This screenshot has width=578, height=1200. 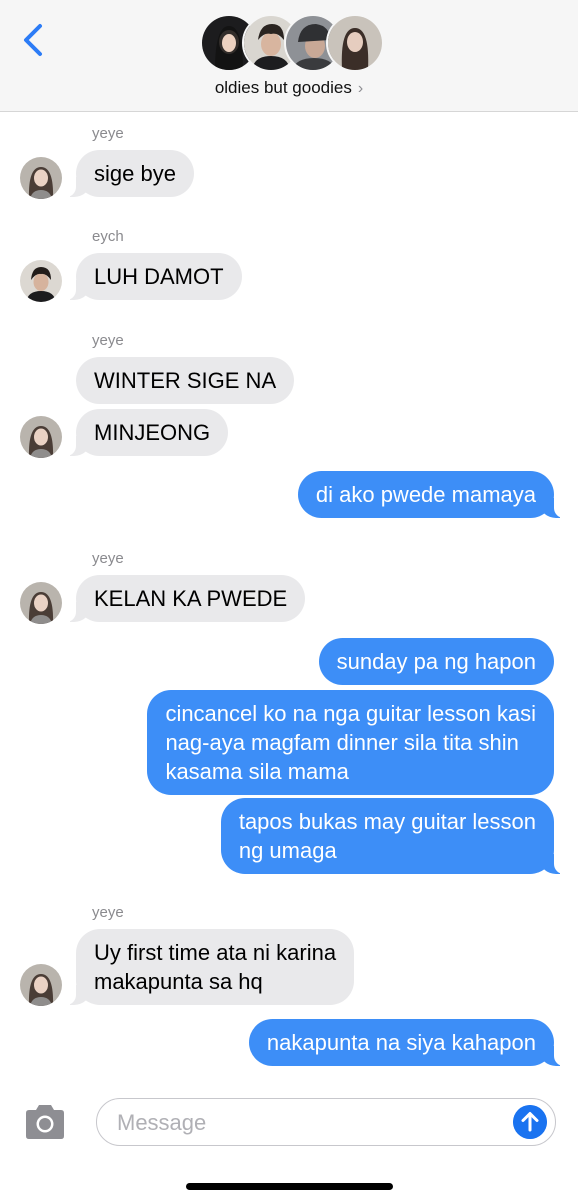 I want to click on group-avatar, so click(x=355, y=43).